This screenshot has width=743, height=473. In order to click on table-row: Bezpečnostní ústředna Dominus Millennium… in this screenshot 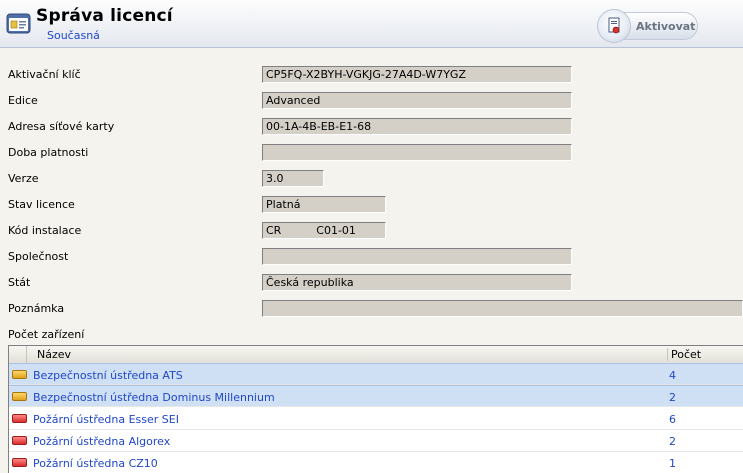, I will do `click(376, 396)`.